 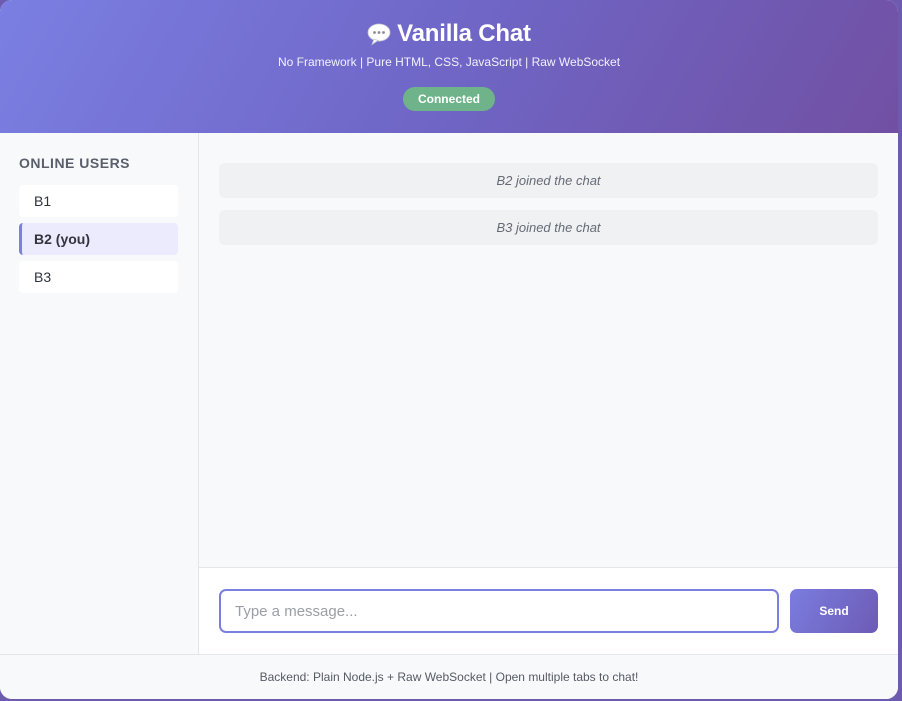 I want to click on message-composer: Send, so click(x=548, y=610).